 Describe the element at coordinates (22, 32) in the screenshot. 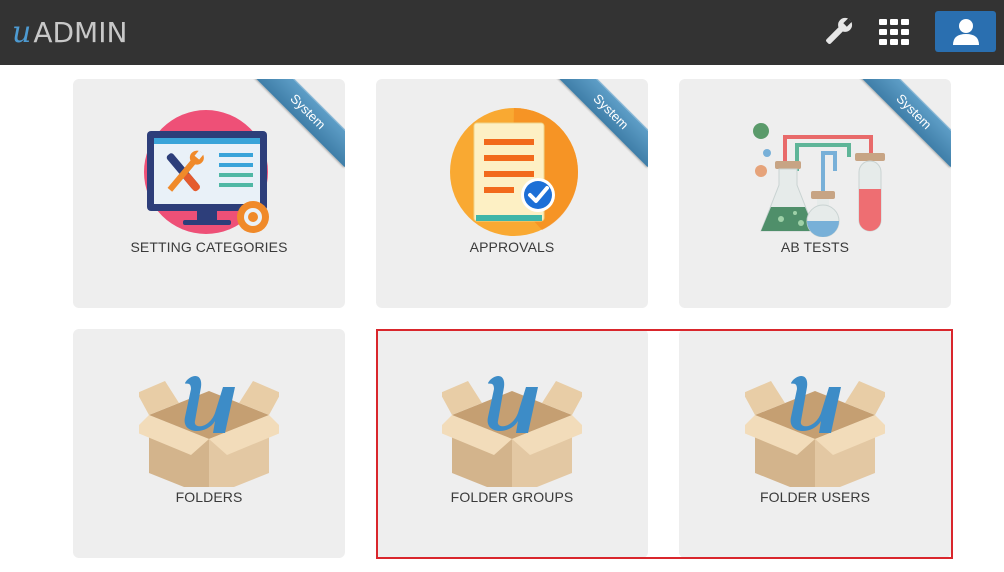

I see `logo-u-mark: u` at that location.